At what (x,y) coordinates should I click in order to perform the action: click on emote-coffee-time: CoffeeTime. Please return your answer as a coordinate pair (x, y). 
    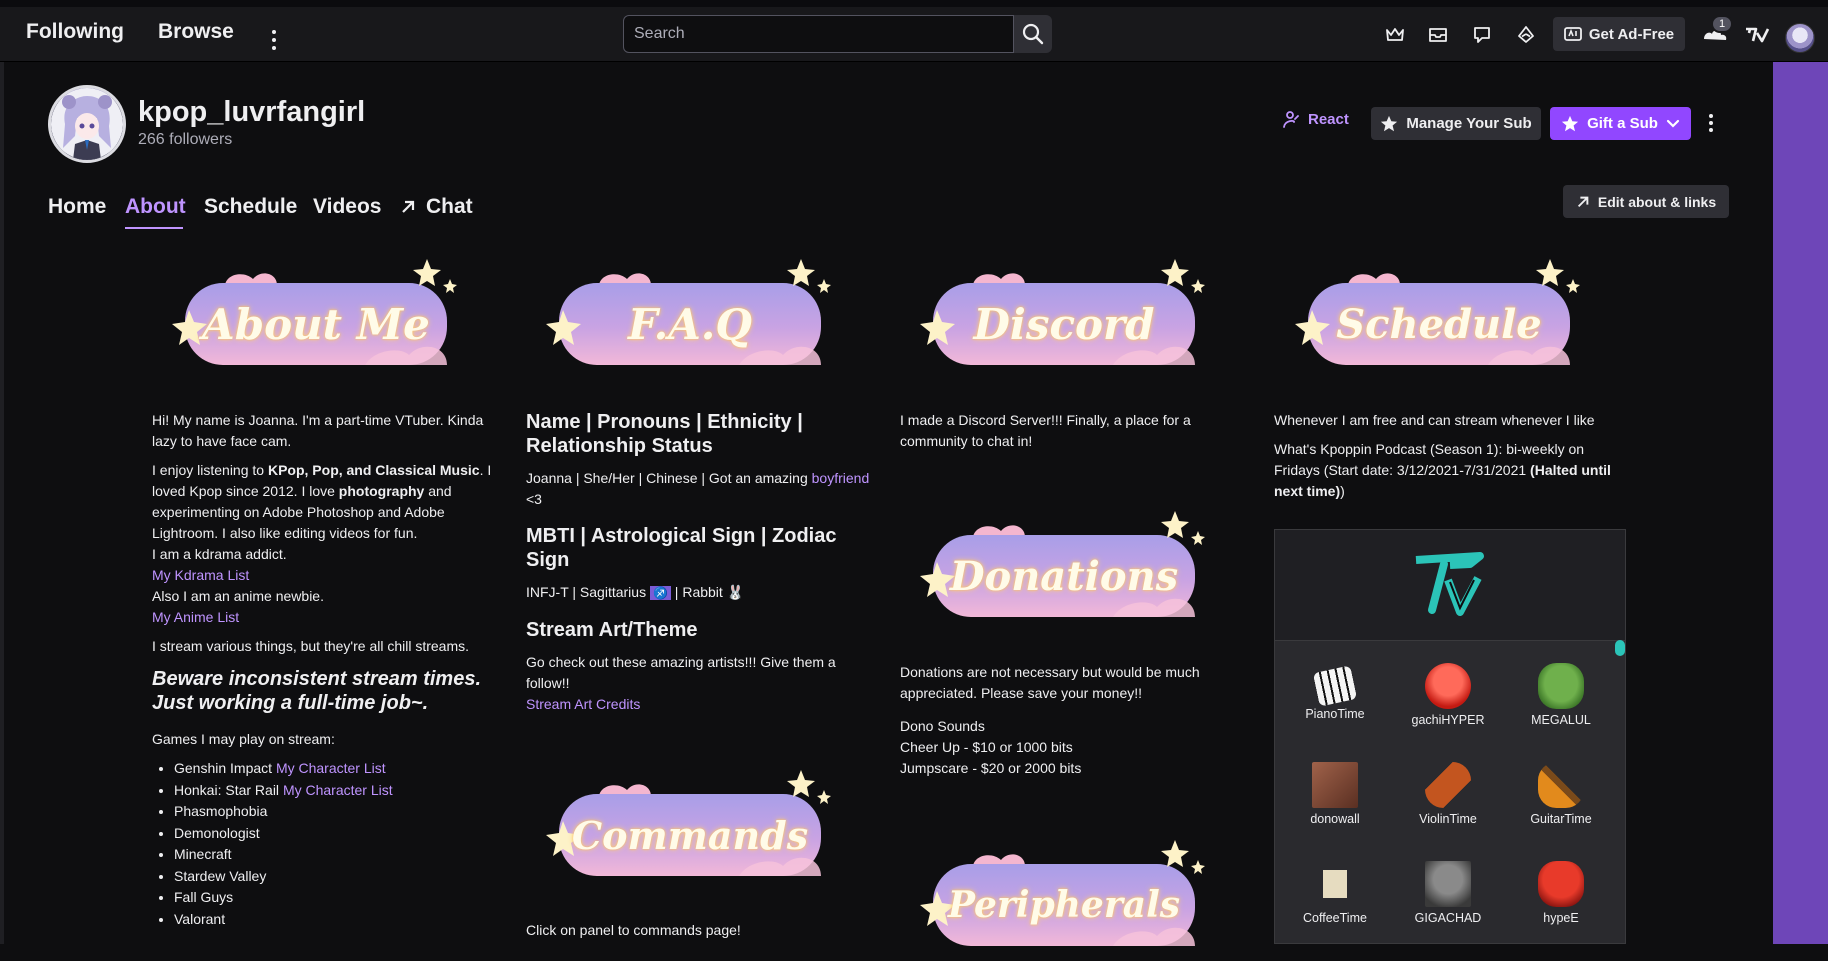
    Looking at the image, I should click on (1335, 893).